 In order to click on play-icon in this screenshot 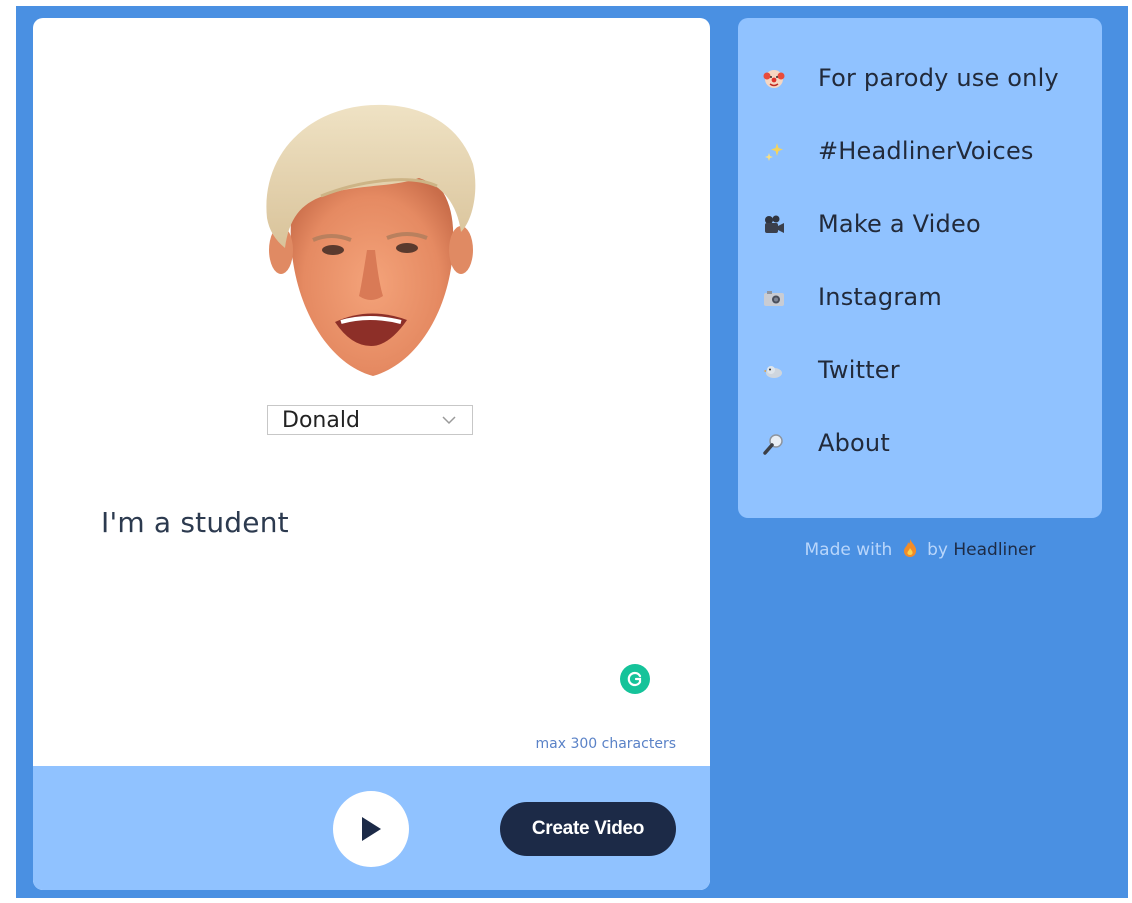, I will do `click(371, 829)`.